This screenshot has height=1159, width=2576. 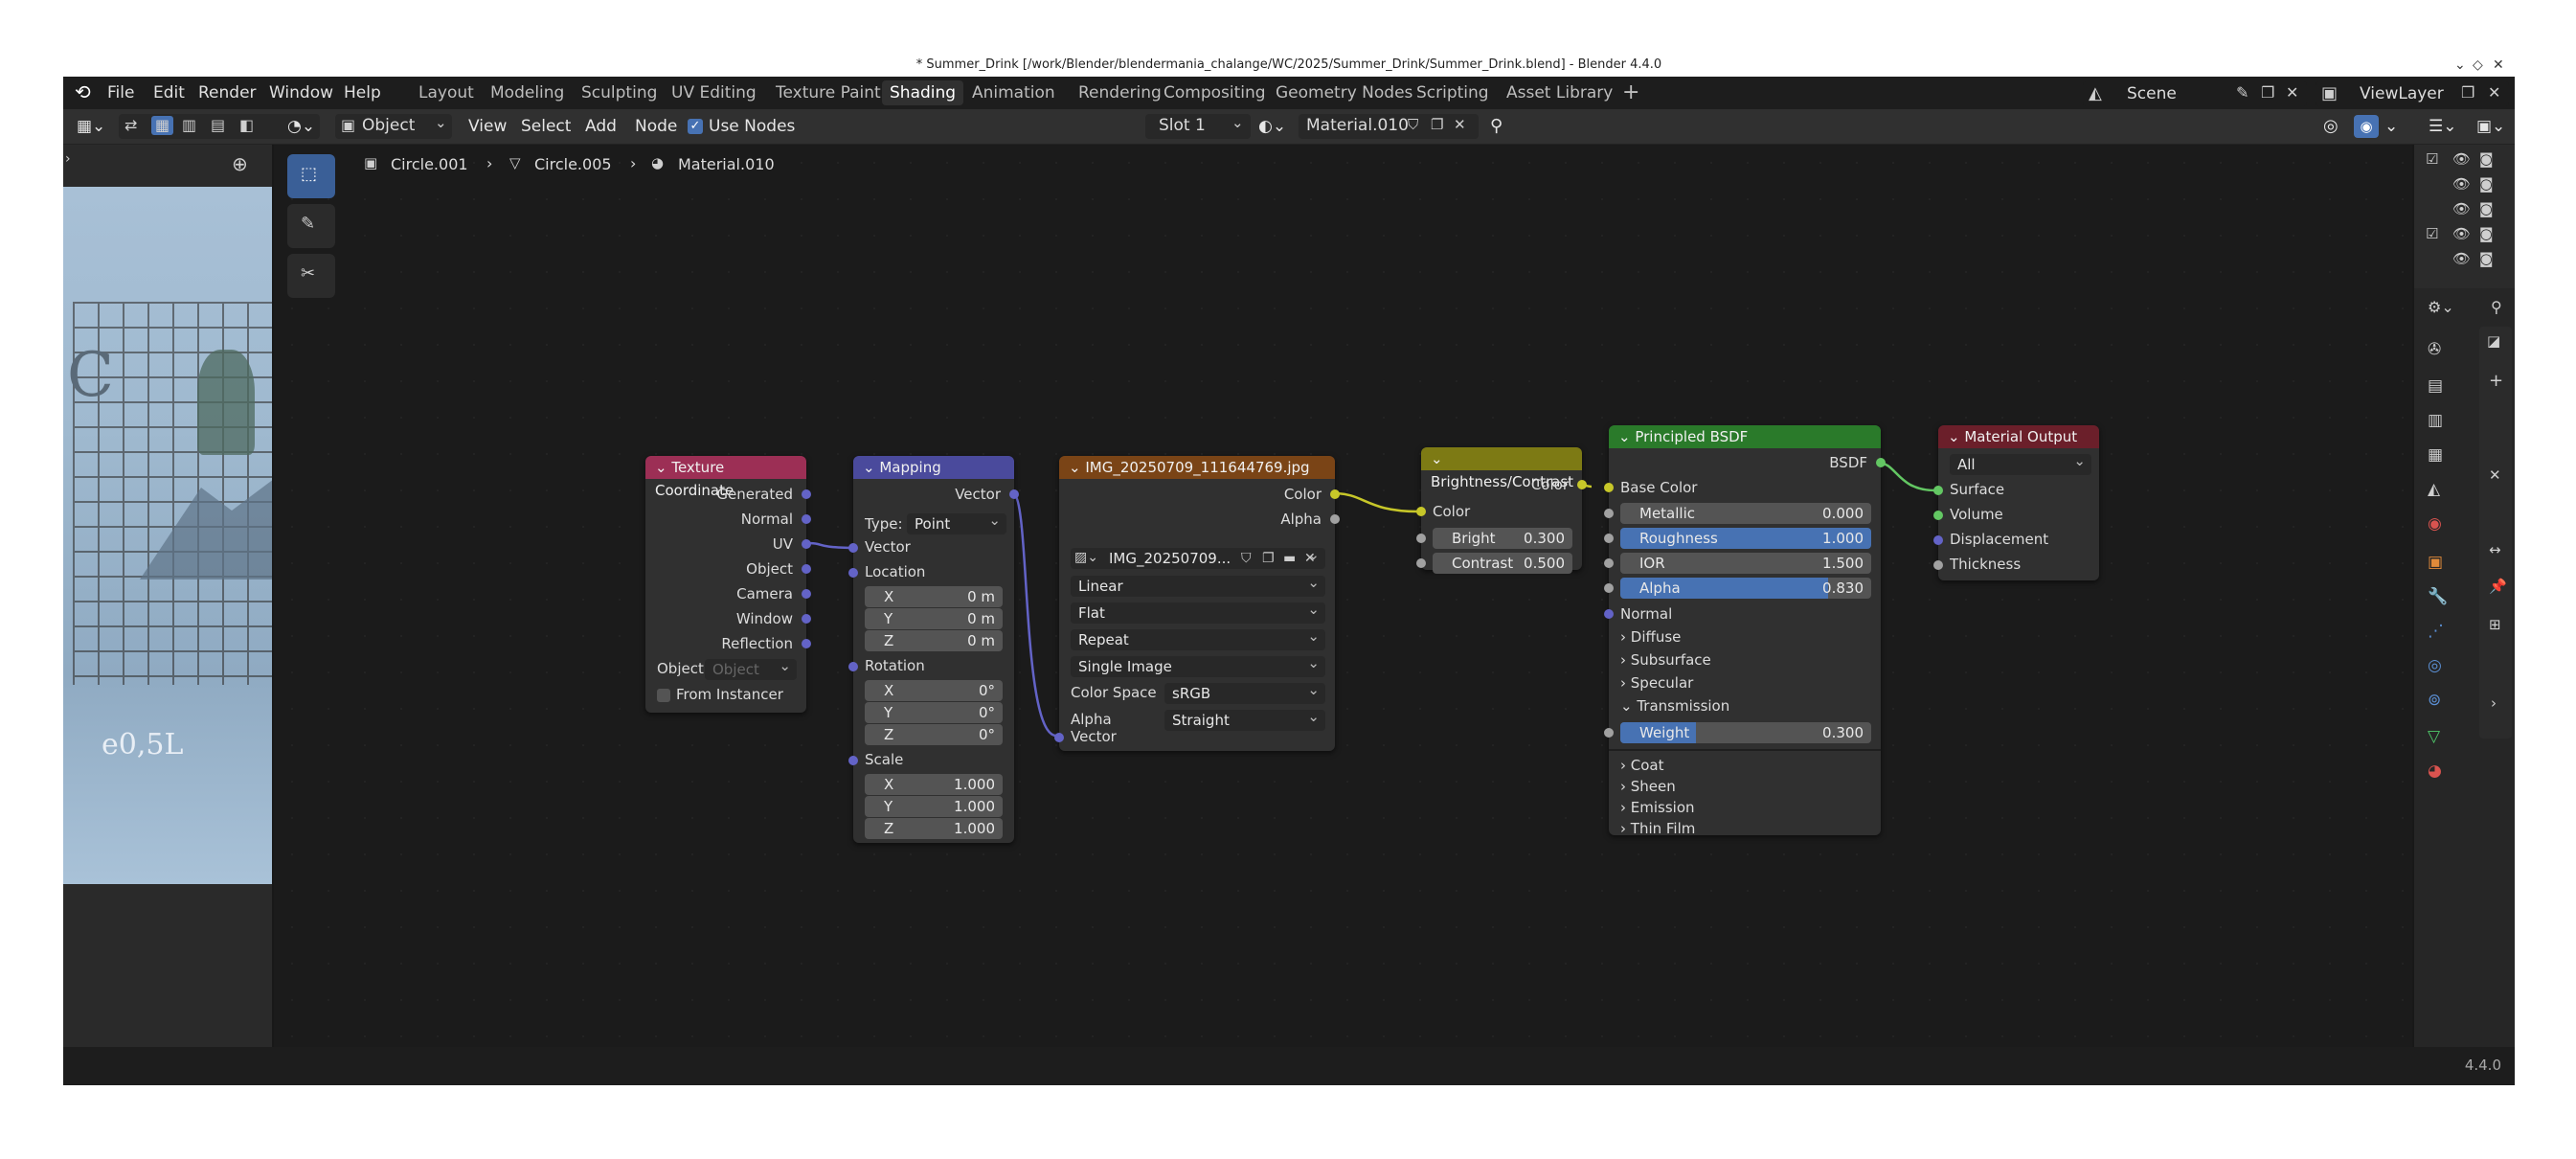 What do you see at coordinates (2435, 525) in the screenshot?
I see `world-tab-icon: ◉` at bounding box center [2435, 525].